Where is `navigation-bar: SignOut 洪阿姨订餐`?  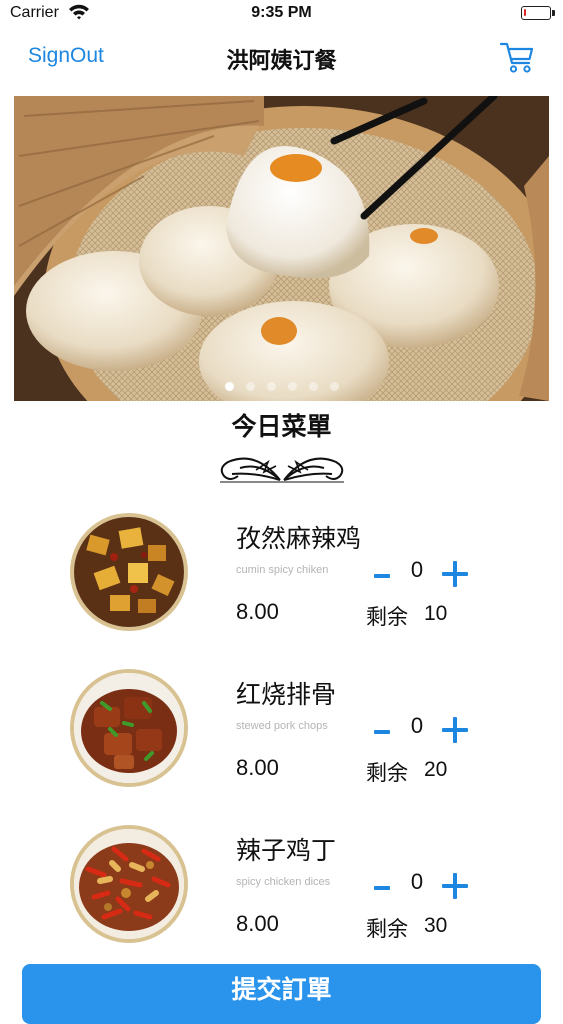 navigation-bar: SignOut 洪阿姨订餐 is located at coordinates (281, 59).